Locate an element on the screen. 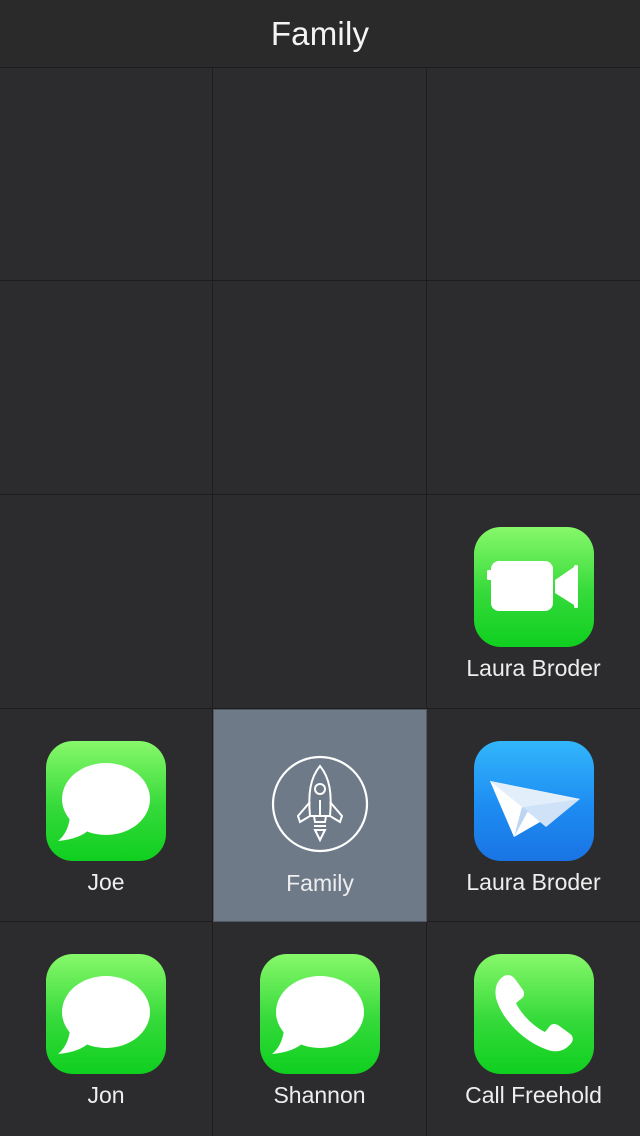 Image resolution: width=640 pixels, height=1136 pixels. tile-label: Family is located at coordinates (320, 883).